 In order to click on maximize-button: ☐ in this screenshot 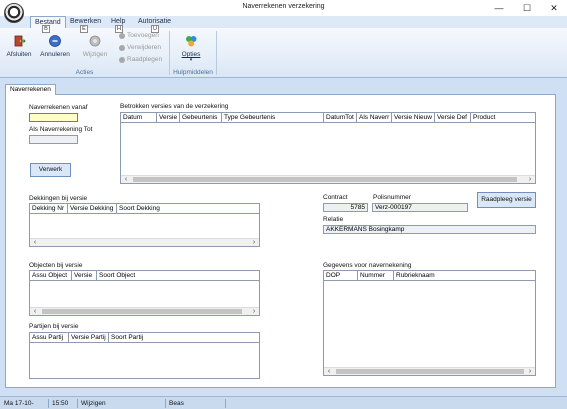, I will do `click(527, 8)`.